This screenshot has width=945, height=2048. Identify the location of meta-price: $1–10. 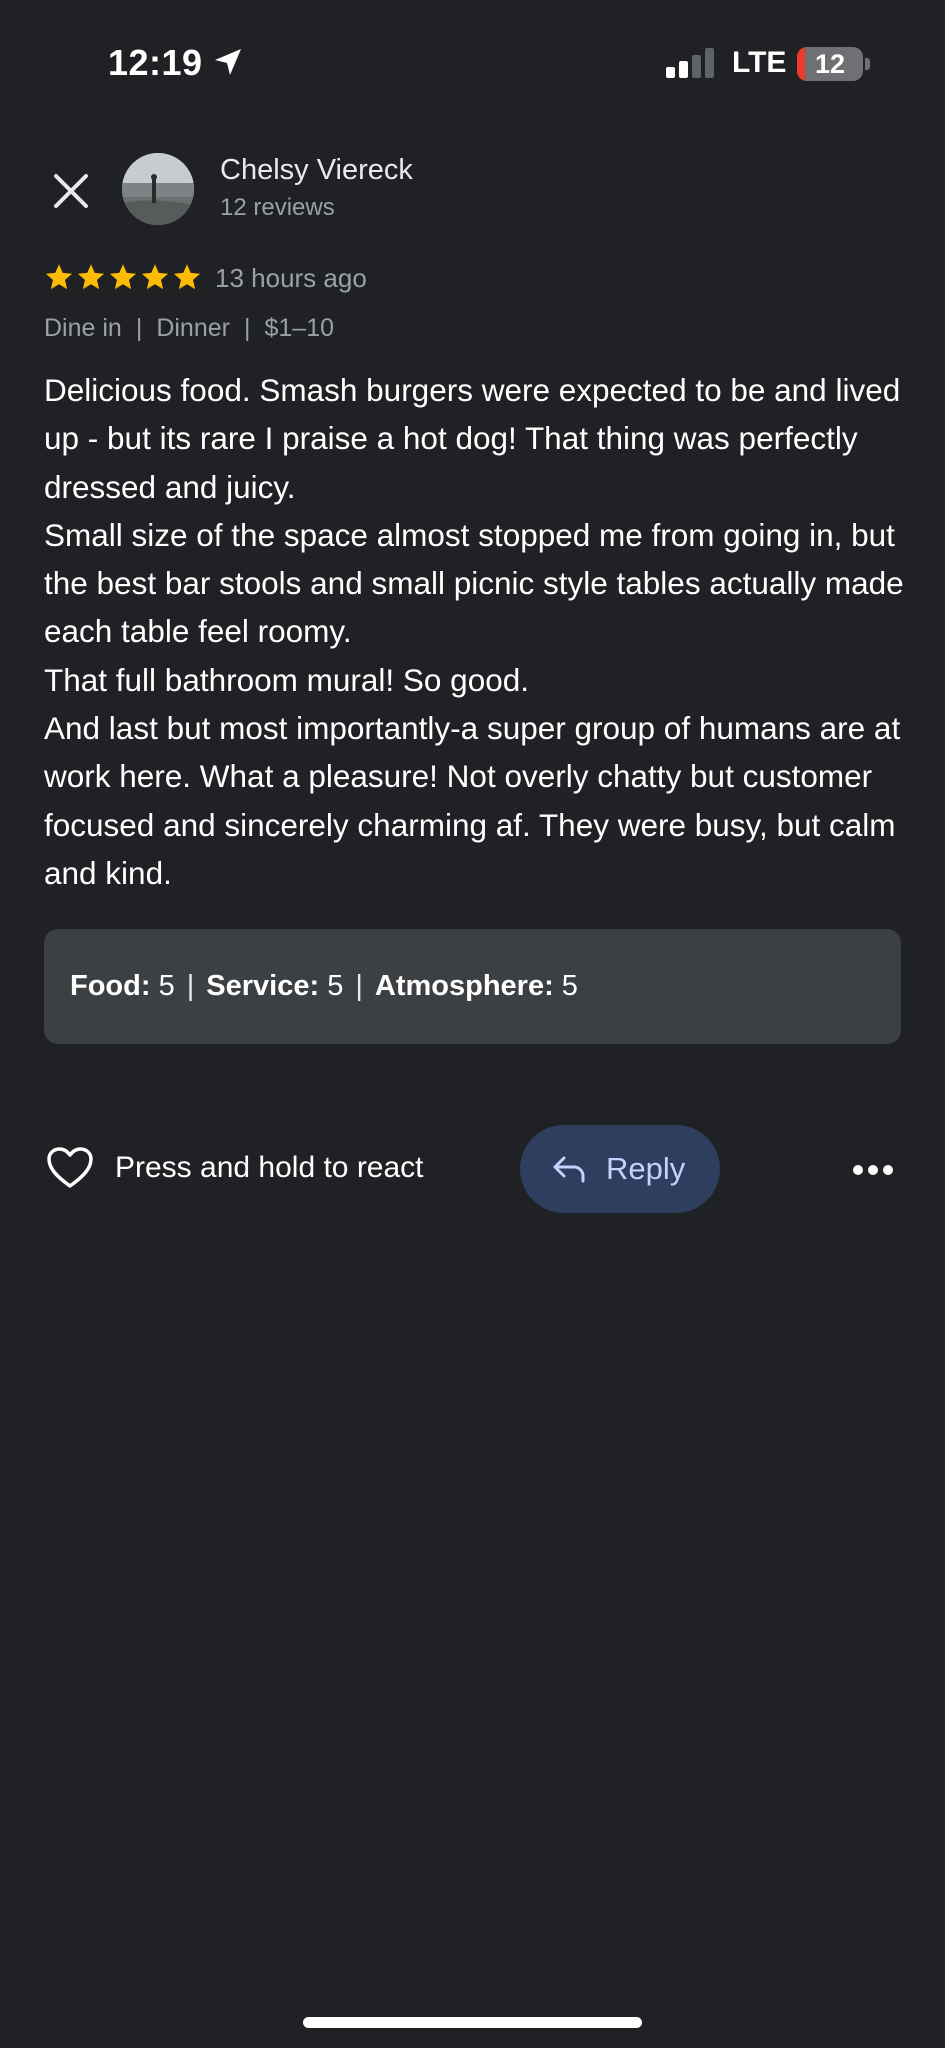
(299, 328).